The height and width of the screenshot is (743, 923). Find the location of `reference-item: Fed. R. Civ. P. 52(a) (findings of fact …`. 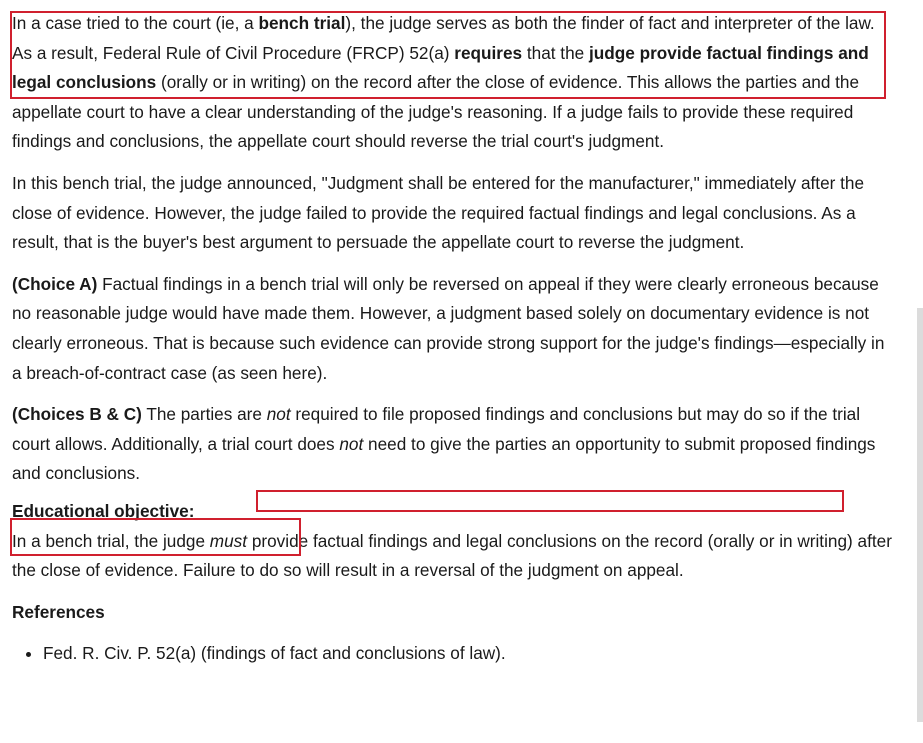

reference-item: Fed. R. Civ. P. 52(a) (findings of fact … is located at coordinates (470, 654).